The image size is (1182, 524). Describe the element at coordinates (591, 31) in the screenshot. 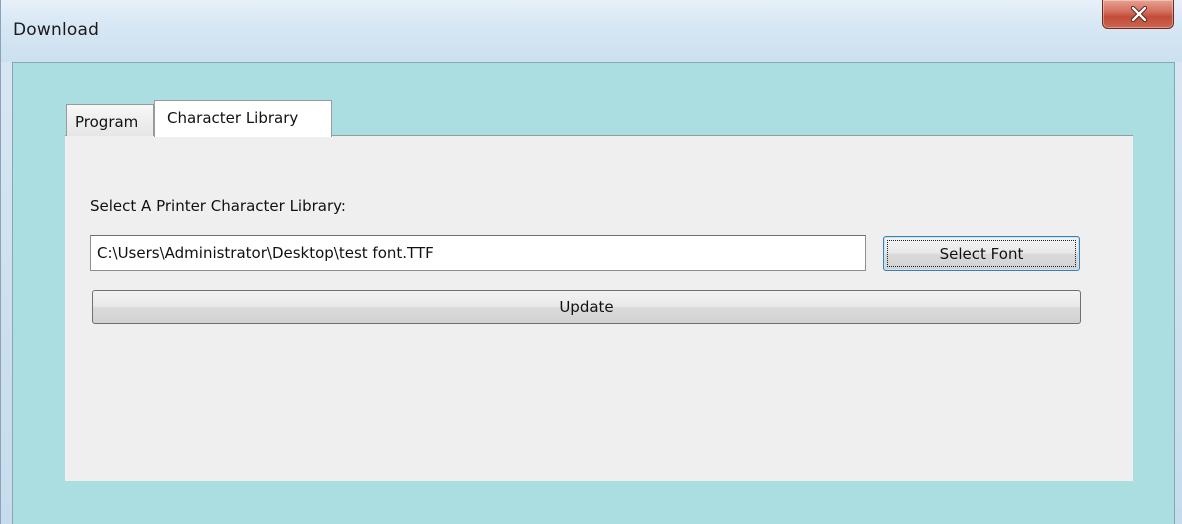

I see `title-bar: Download` at that location.